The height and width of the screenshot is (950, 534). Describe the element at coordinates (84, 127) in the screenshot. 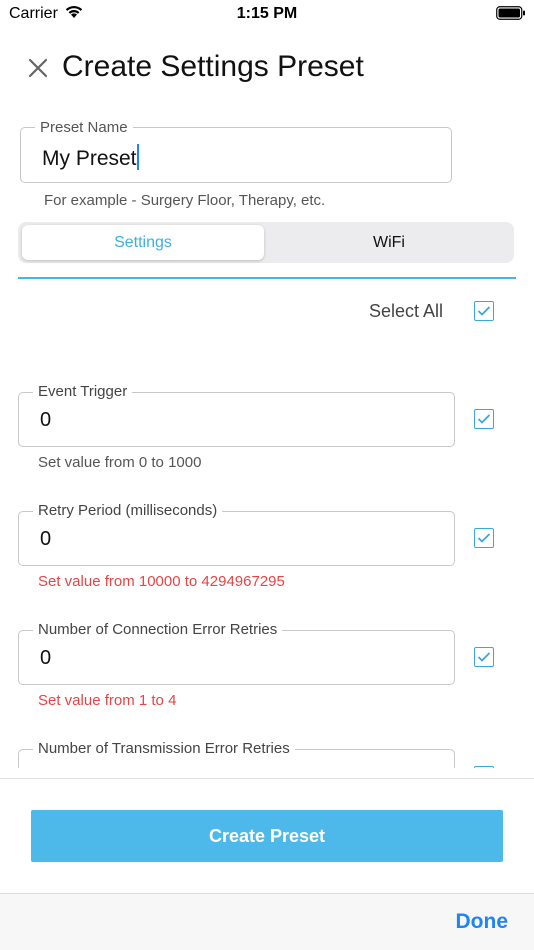

I see `preset-name-label: Preset Name` at that location.